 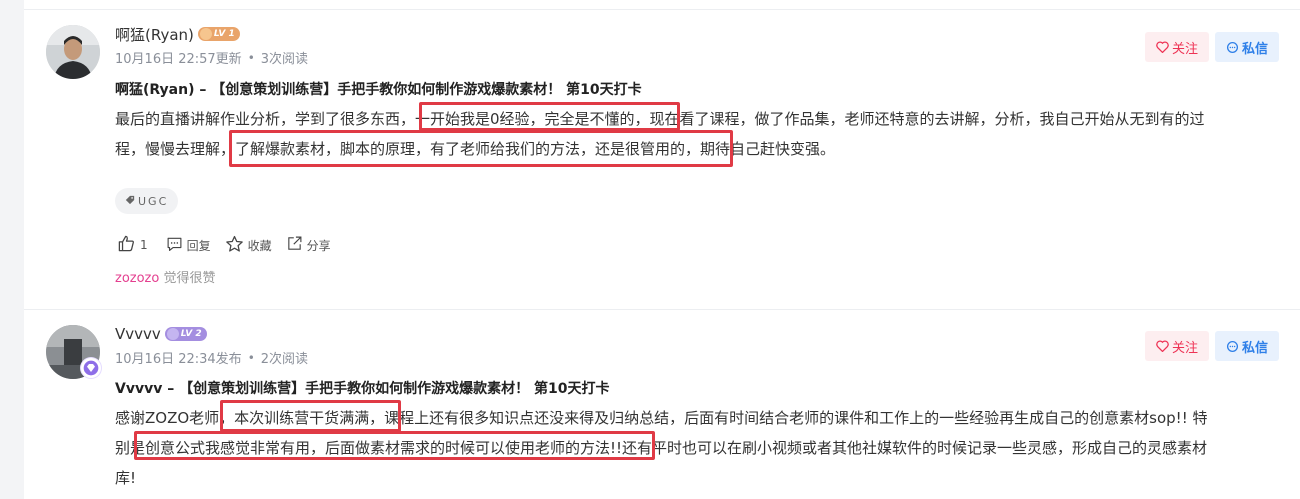 I want to click on like-count: 1, so click(x=144, y=245).